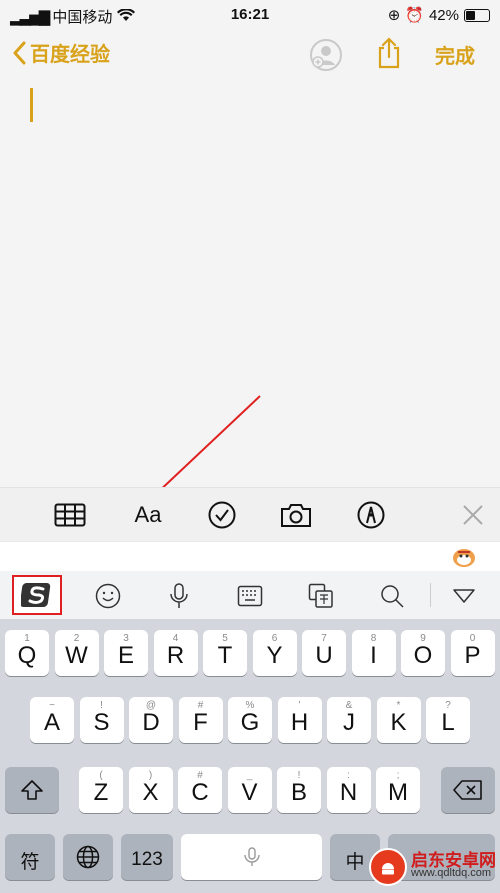  I want to click on candidate-strip, so click(250, 556).